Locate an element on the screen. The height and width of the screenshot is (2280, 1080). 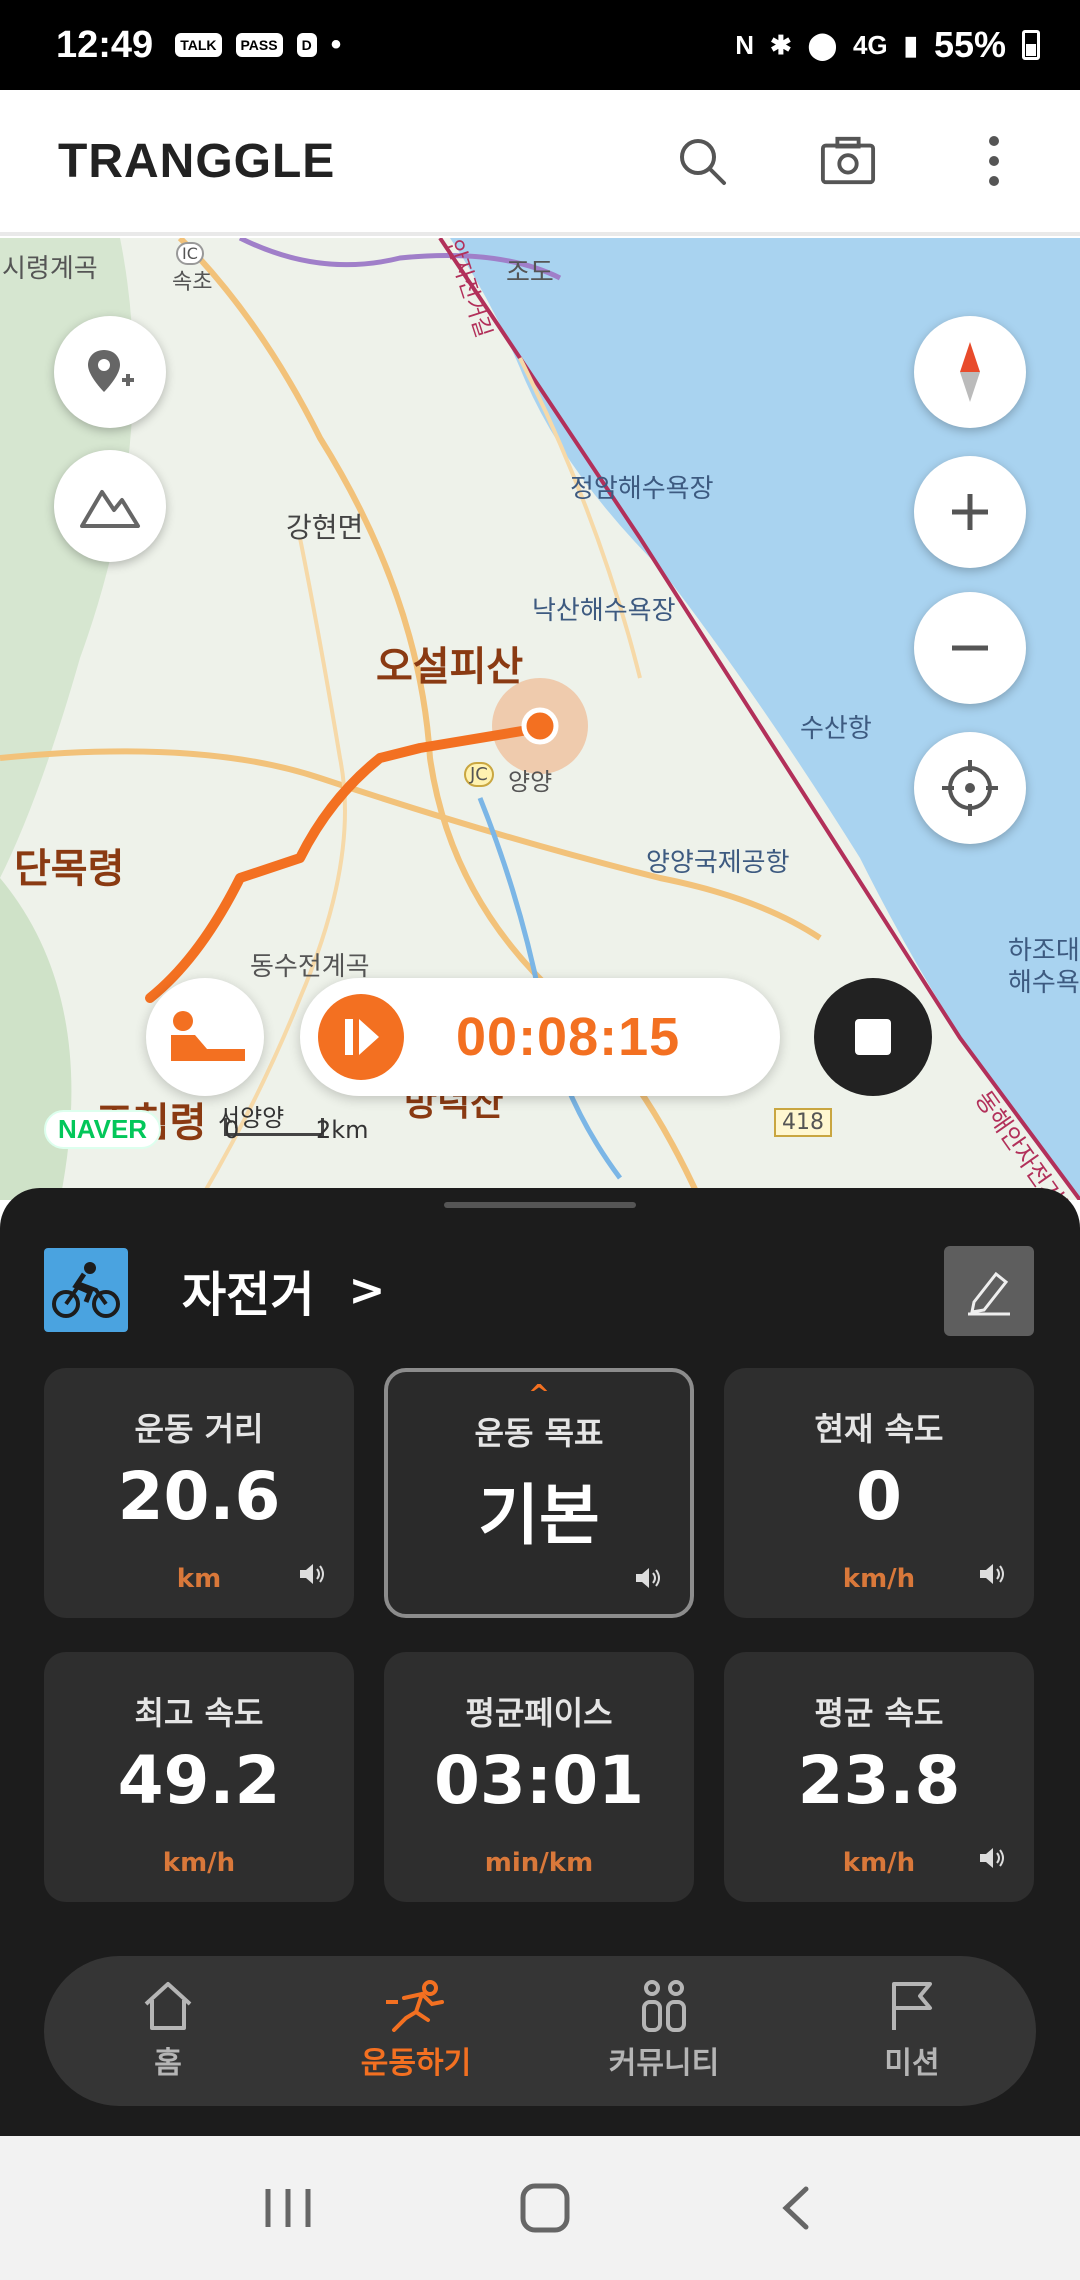
crosshair-icon is located at coordinates (970, 788).